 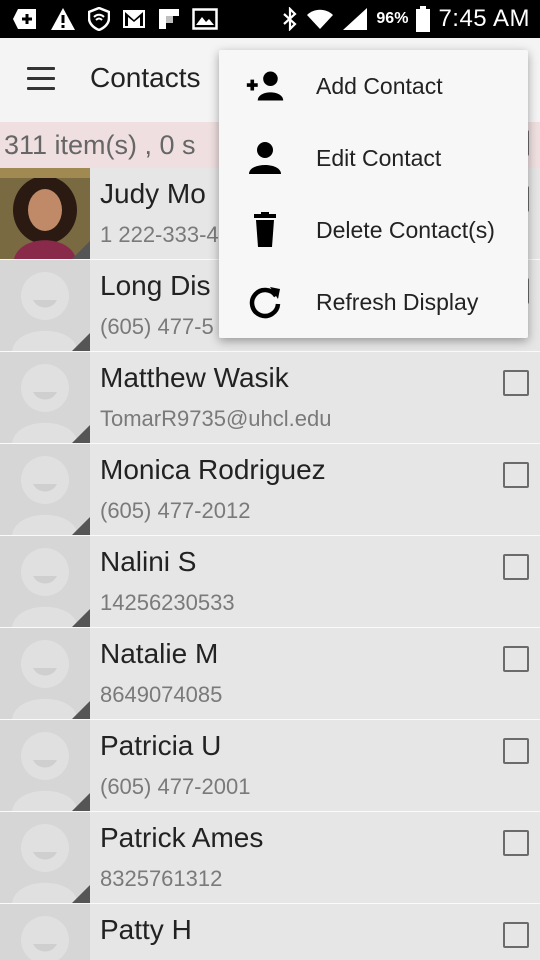 I want to click on contact-name: Patrick Ames, so click(x=182, y=837).